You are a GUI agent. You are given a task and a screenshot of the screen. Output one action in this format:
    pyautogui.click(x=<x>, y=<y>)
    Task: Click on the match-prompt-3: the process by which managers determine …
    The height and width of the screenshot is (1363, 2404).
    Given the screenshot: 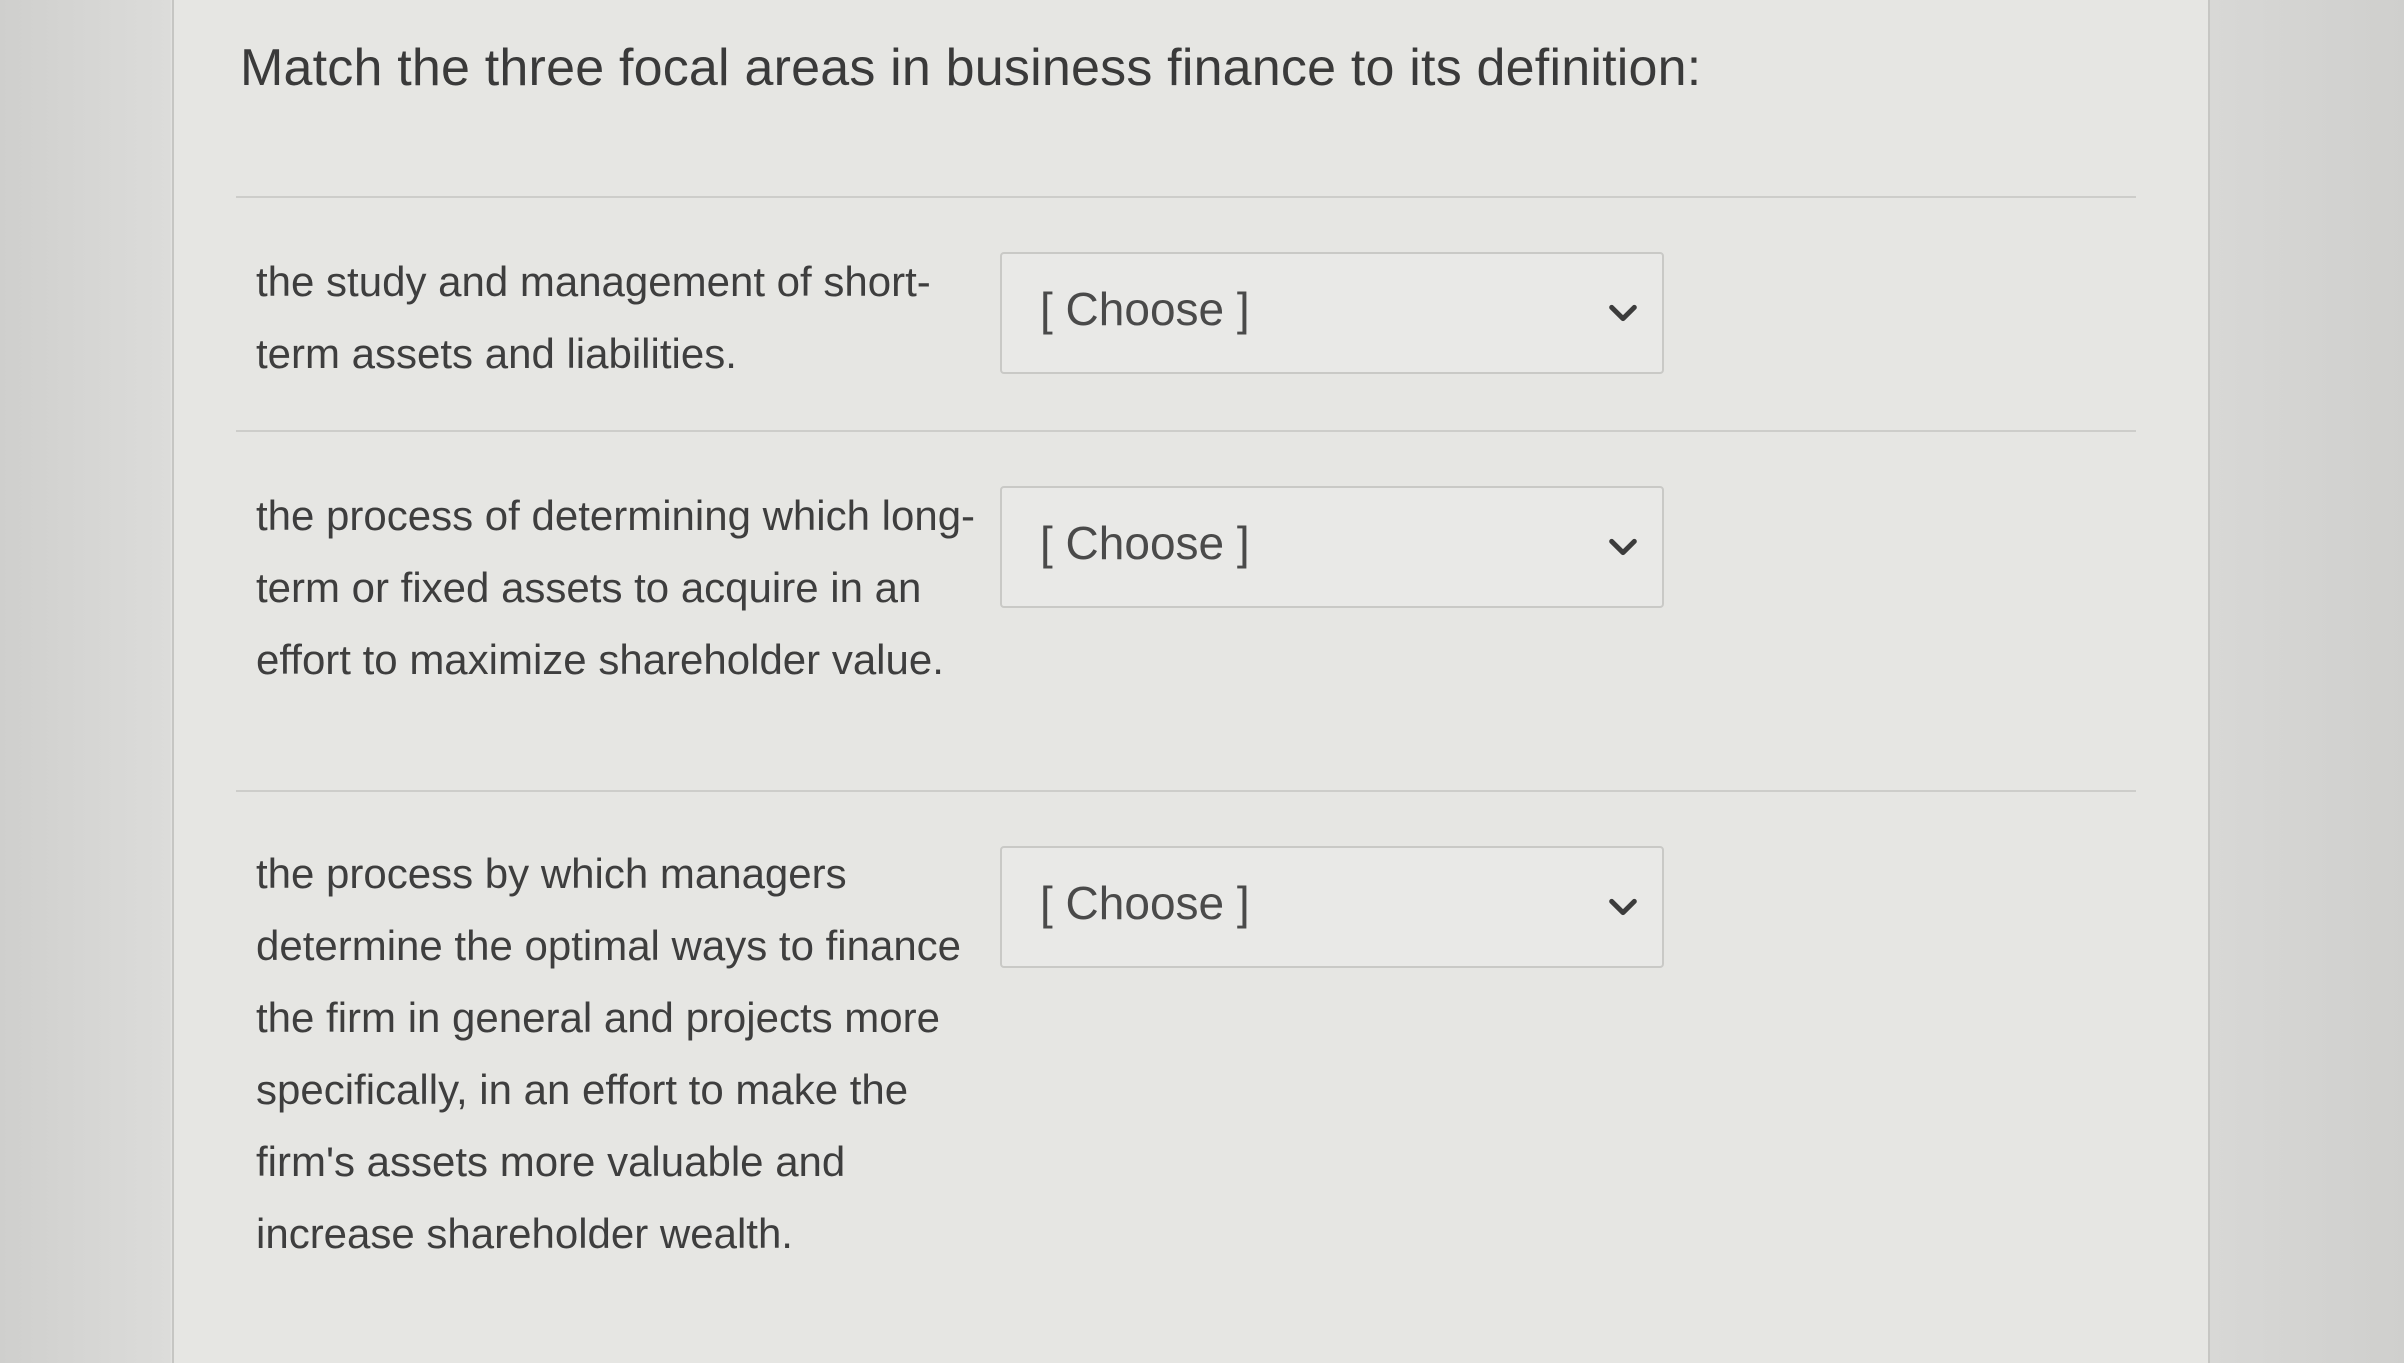 What is the action you would take?
    pyautogui.click(x=609, y=1053)
    